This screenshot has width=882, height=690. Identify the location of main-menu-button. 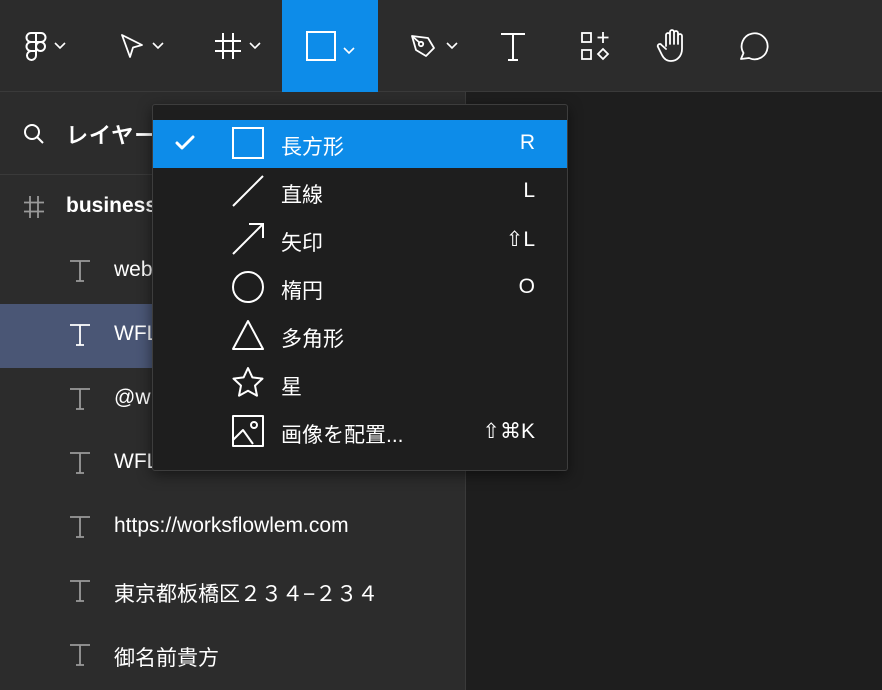
(45, 46).